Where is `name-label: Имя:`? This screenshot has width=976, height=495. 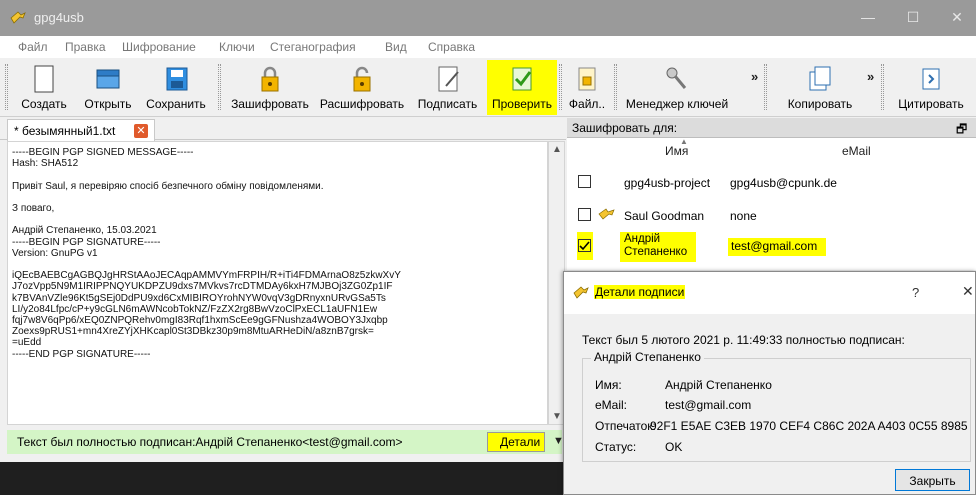 name-label: Имя: is located at coordinates (608, 385).